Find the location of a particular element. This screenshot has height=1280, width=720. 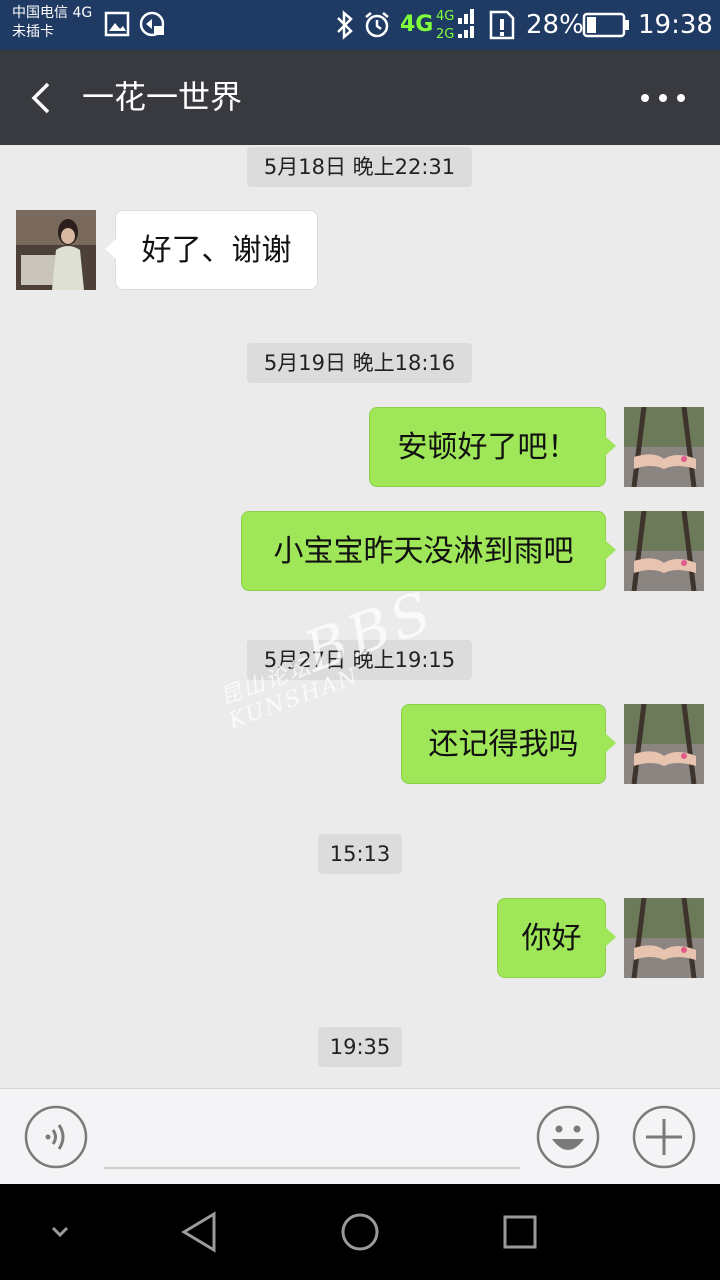

message-bubble-sent: 安顿好了吧！ is located at coordinates (492, 447).